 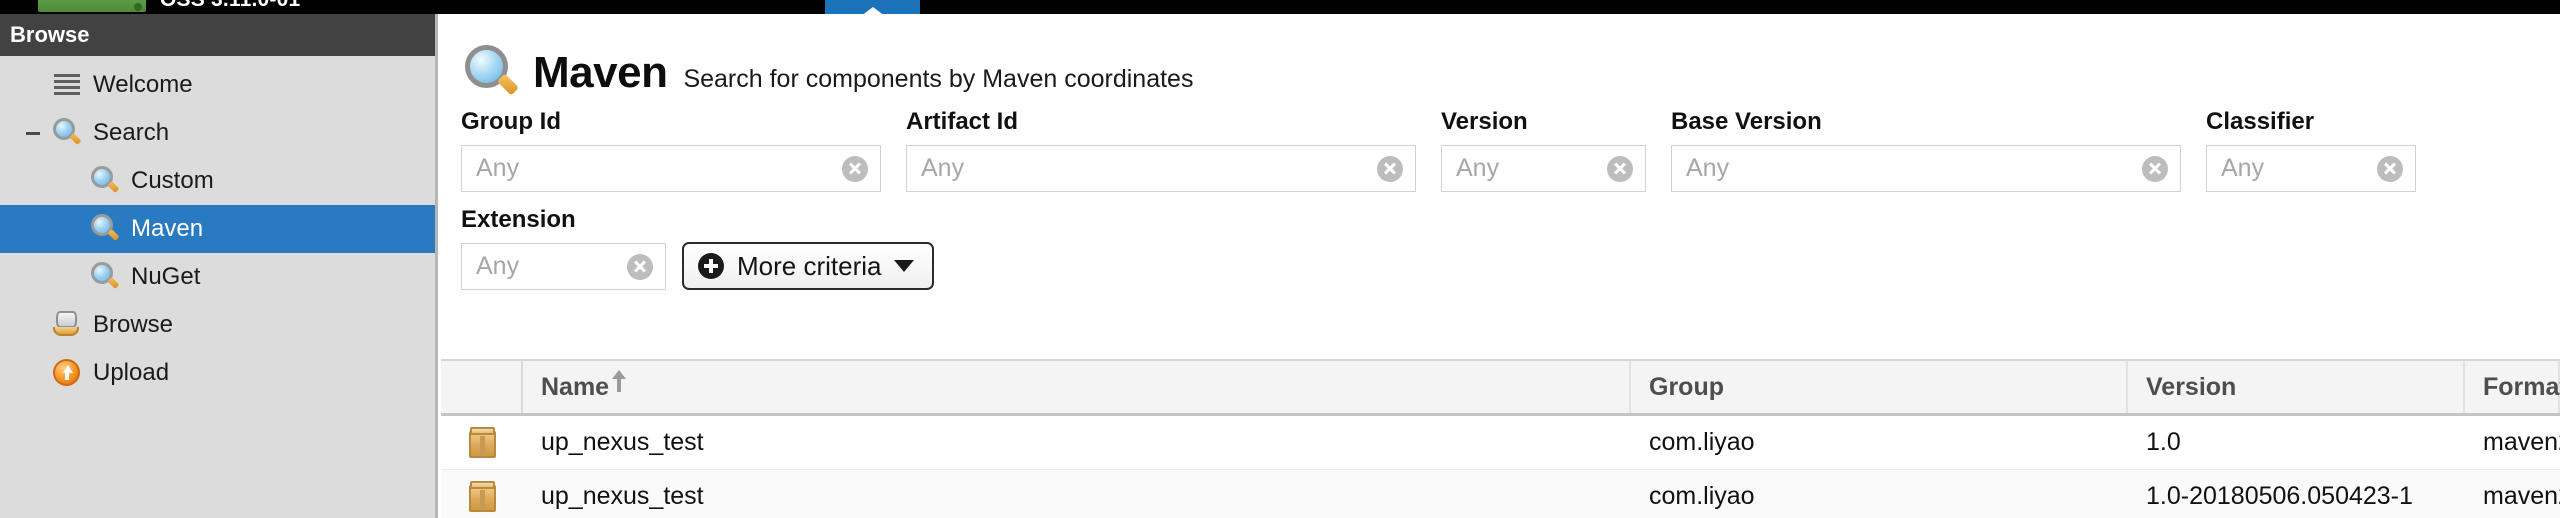 I want to click on classifier-input-wrap, so click(x=2311, y=168).